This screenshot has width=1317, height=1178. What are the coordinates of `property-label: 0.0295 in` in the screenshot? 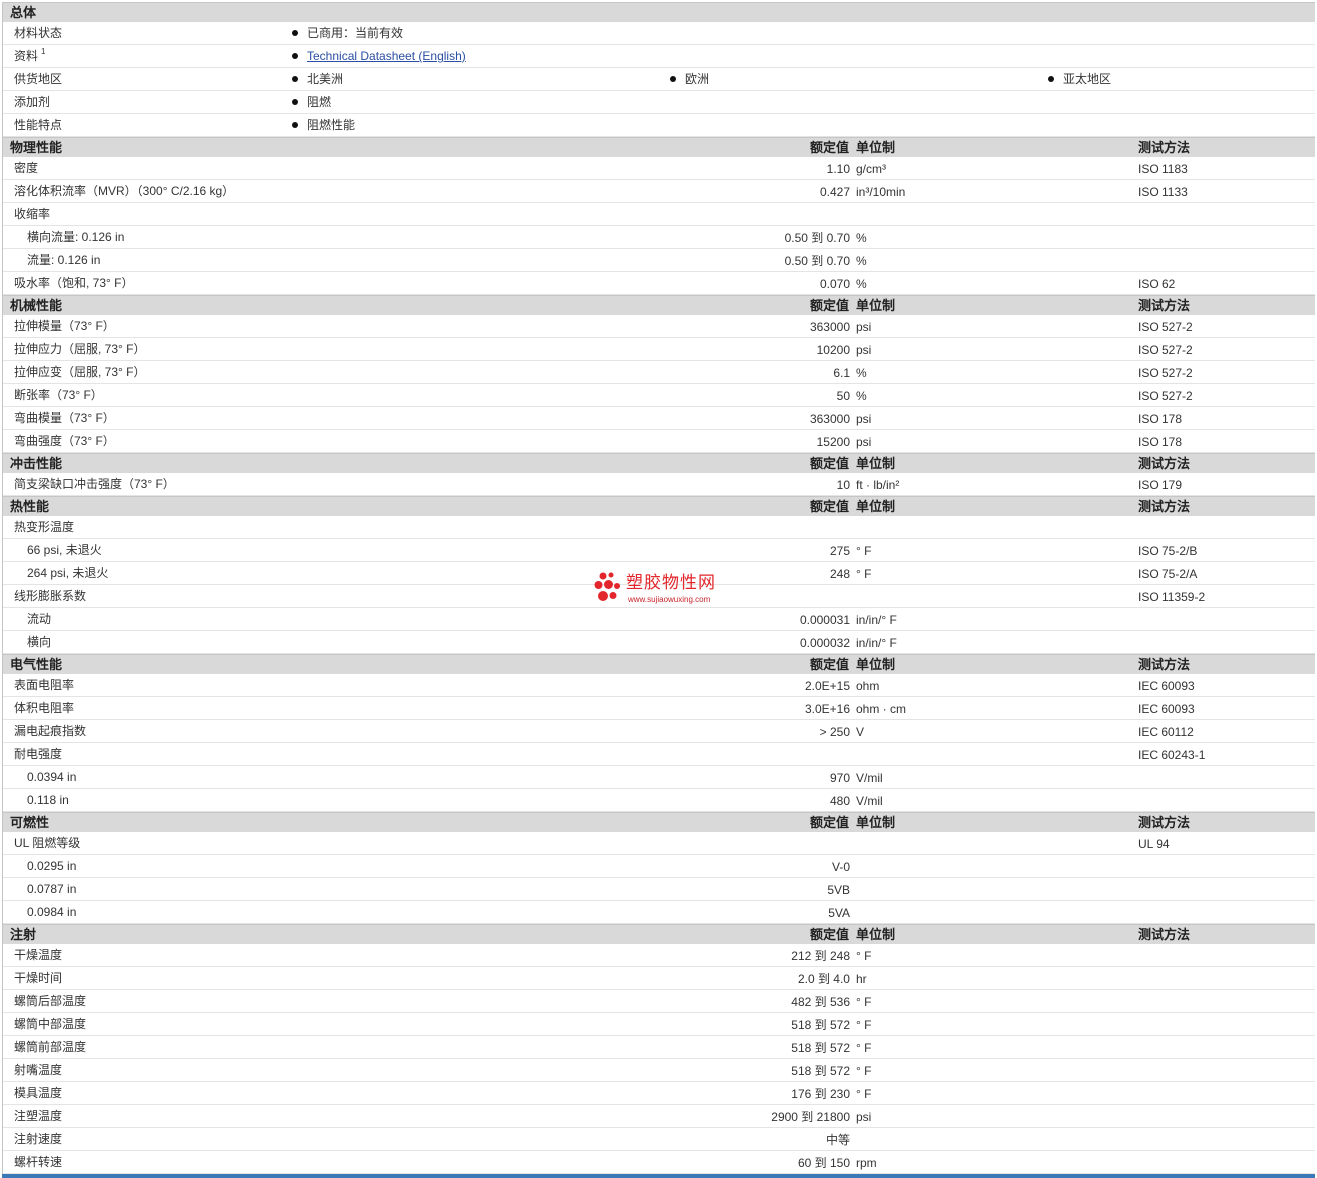 It's located at (51, 866).